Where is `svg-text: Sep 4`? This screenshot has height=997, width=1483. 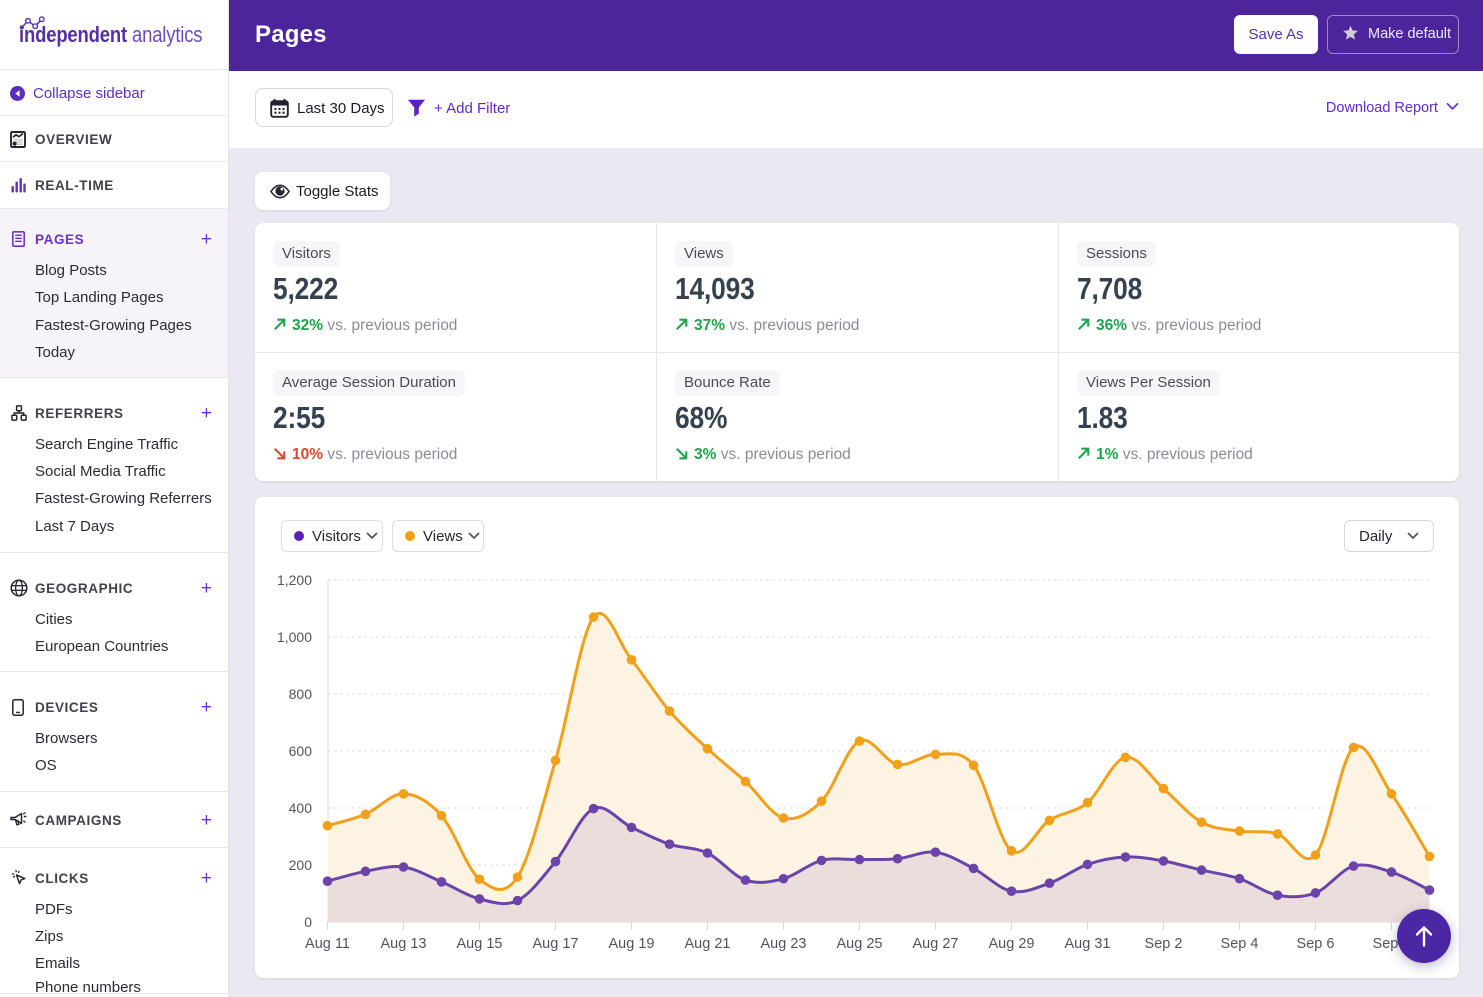 svg-text: Sep 4 is located at coordinates (1240, 944).